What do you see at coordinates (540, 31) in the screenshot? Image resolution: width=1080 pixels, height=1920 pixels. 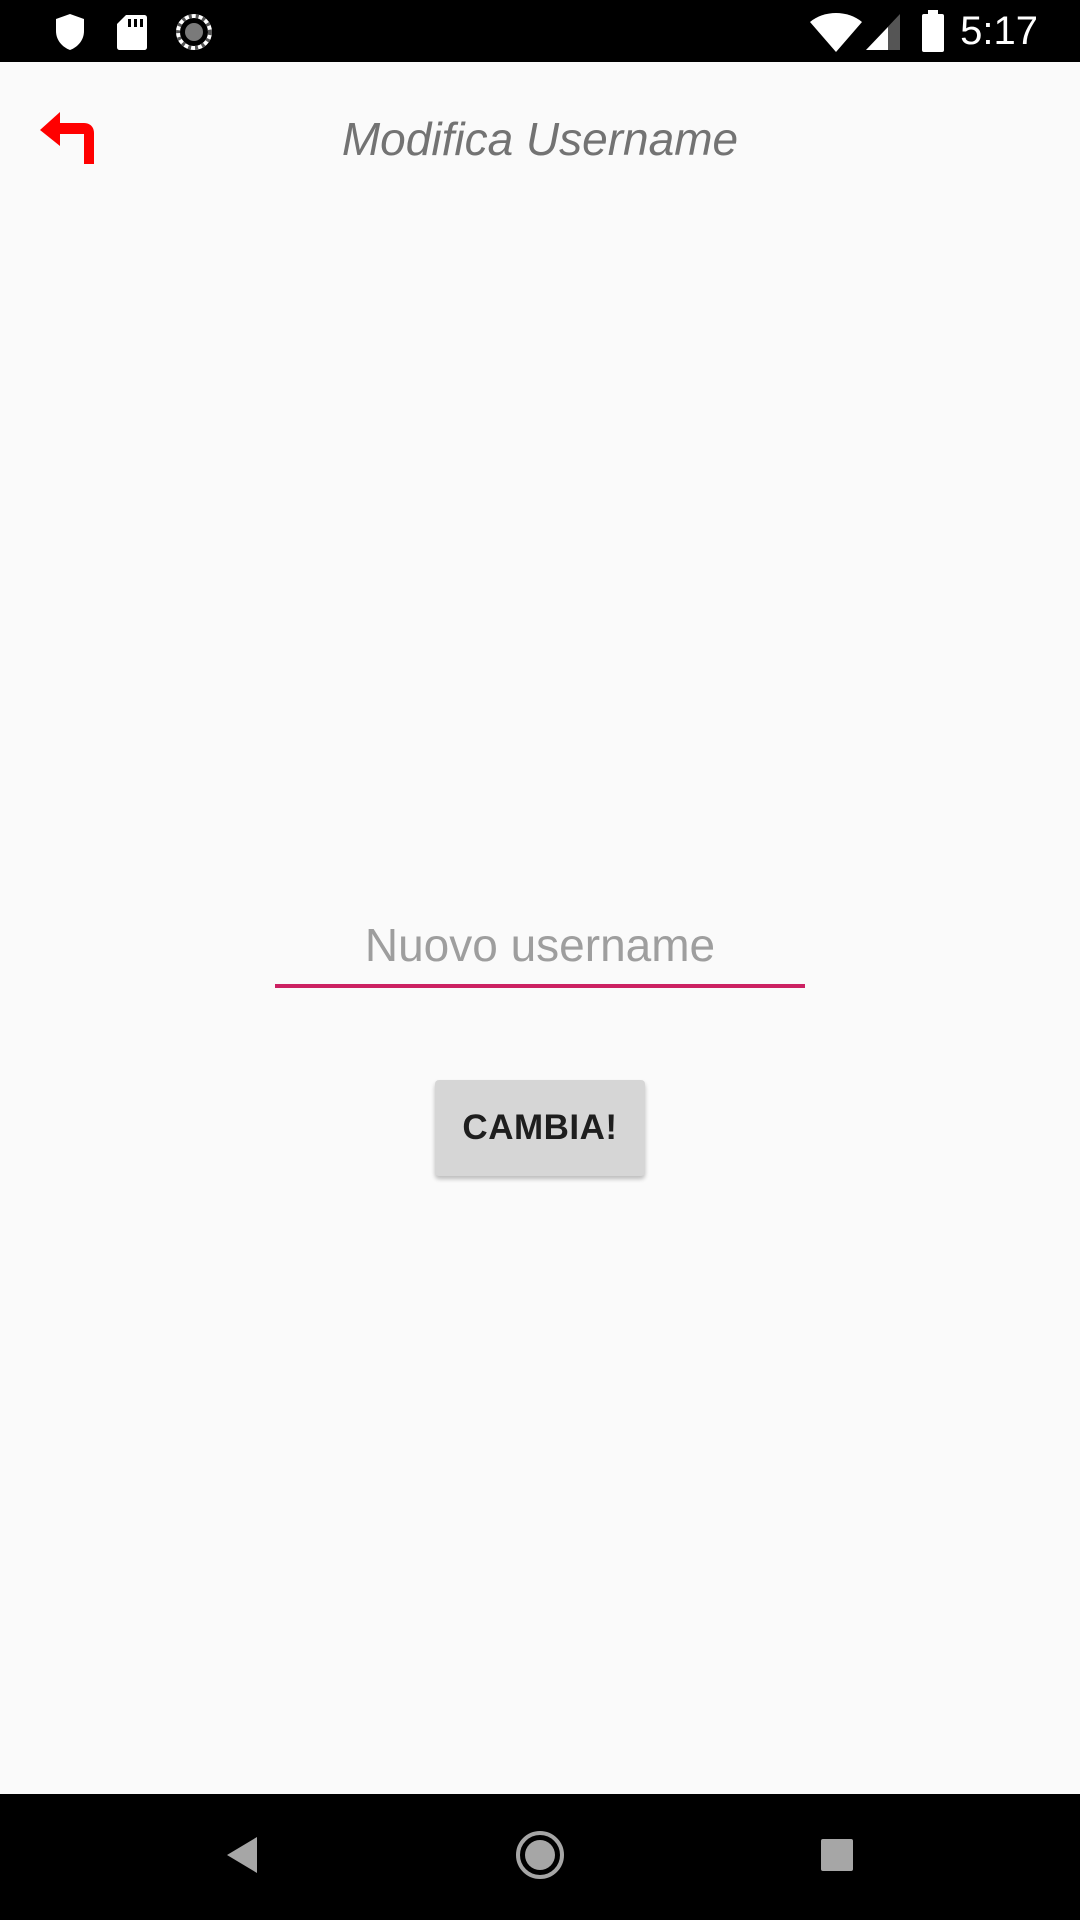 I see `status-bar: 5:17` at bounding box center [540, 31].